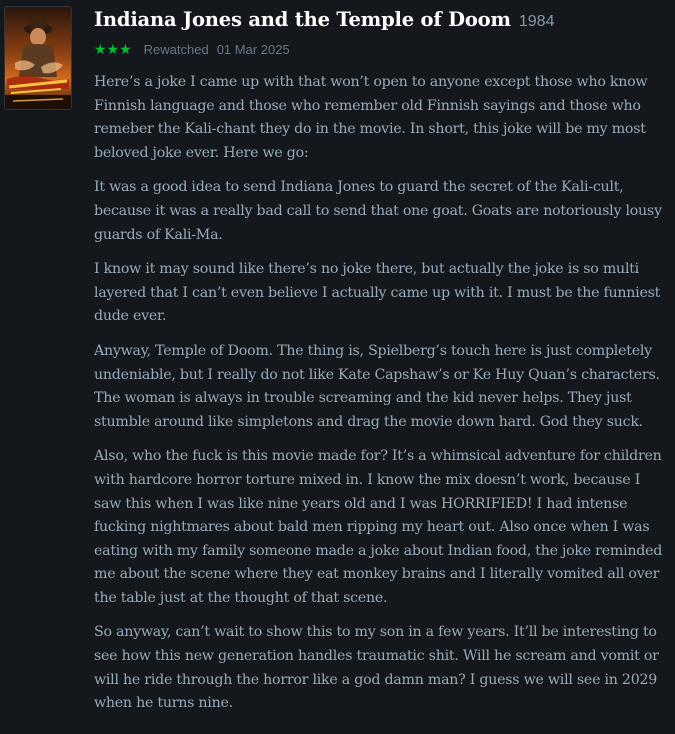 Image resolution: width=675 pixels, height=734 pixels. Describe the element at coordinates (379, 49) in the screenshot. I see `review-meta: ★★★ Rewatched 01 Mar 2025` at that location.